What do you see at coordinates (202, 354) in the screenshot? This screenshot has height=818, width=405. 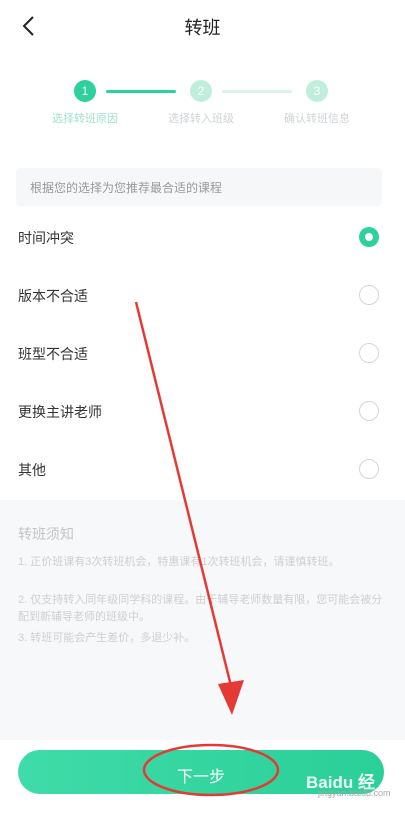 I see `reason-option-class-type: 班型不合适` at bounding box center [202, 354].